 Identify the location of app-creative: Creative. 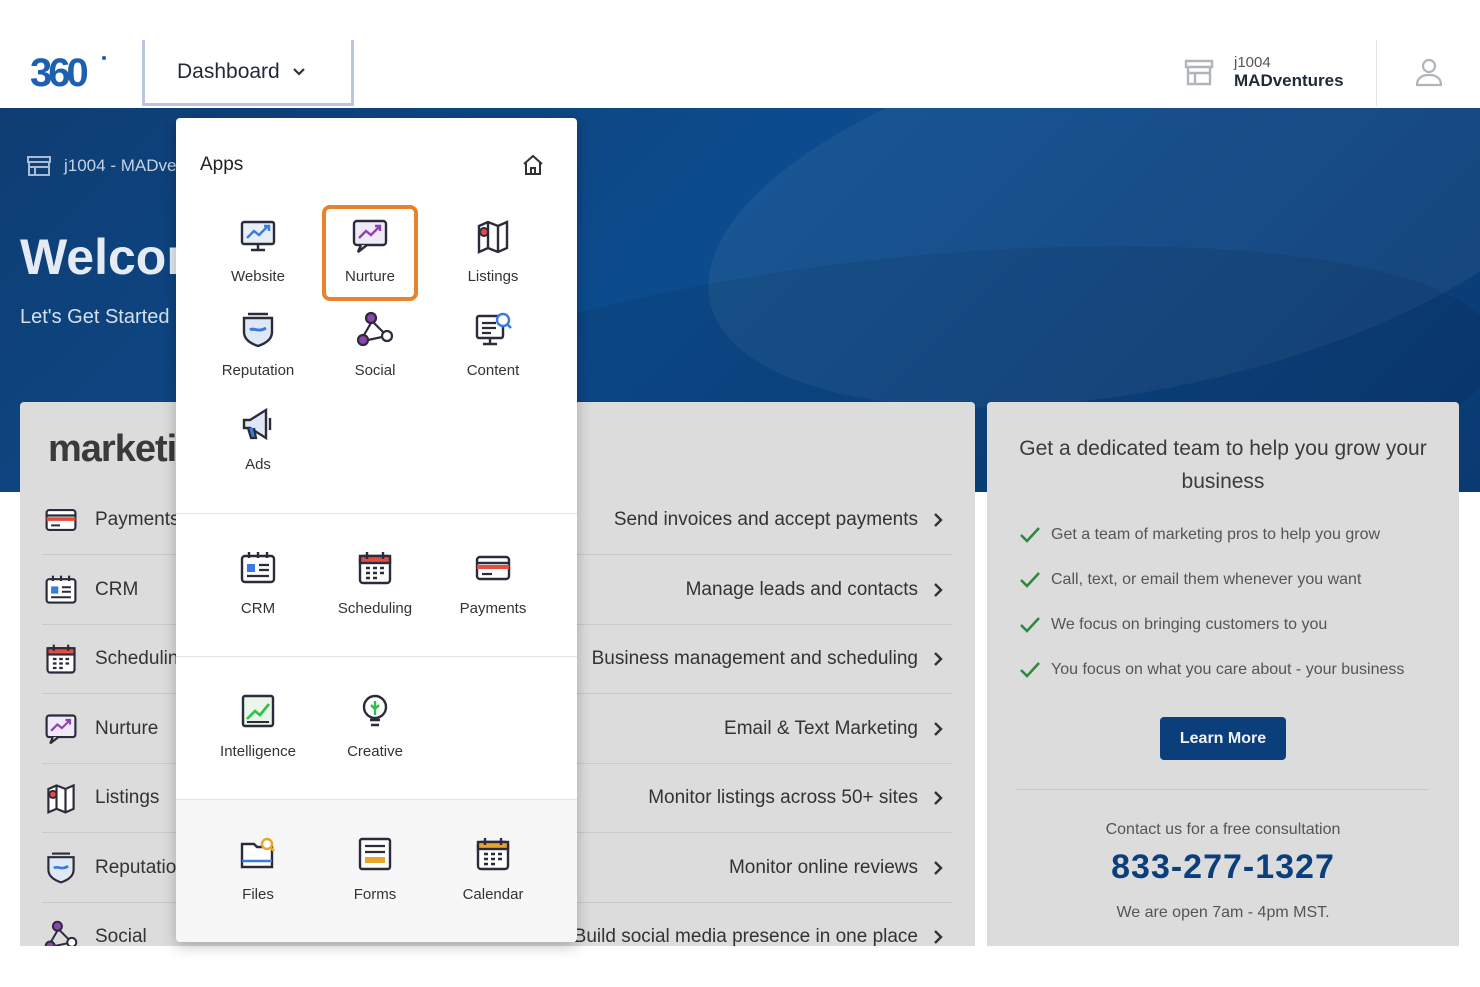
(375, 725).